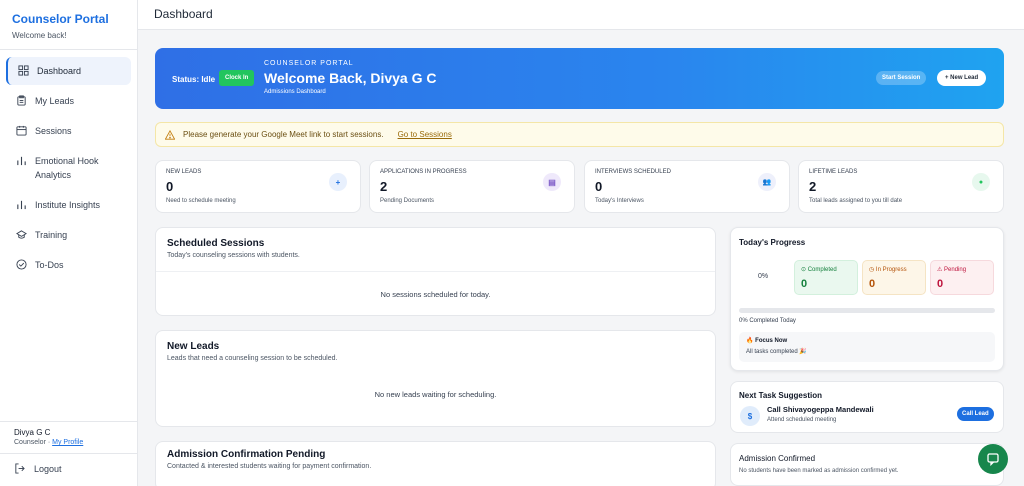 This screenshot has width=1024, height=486. Describe the element at coordinates (20, 468) in the screenshot. I see `logout-icon` at that location.